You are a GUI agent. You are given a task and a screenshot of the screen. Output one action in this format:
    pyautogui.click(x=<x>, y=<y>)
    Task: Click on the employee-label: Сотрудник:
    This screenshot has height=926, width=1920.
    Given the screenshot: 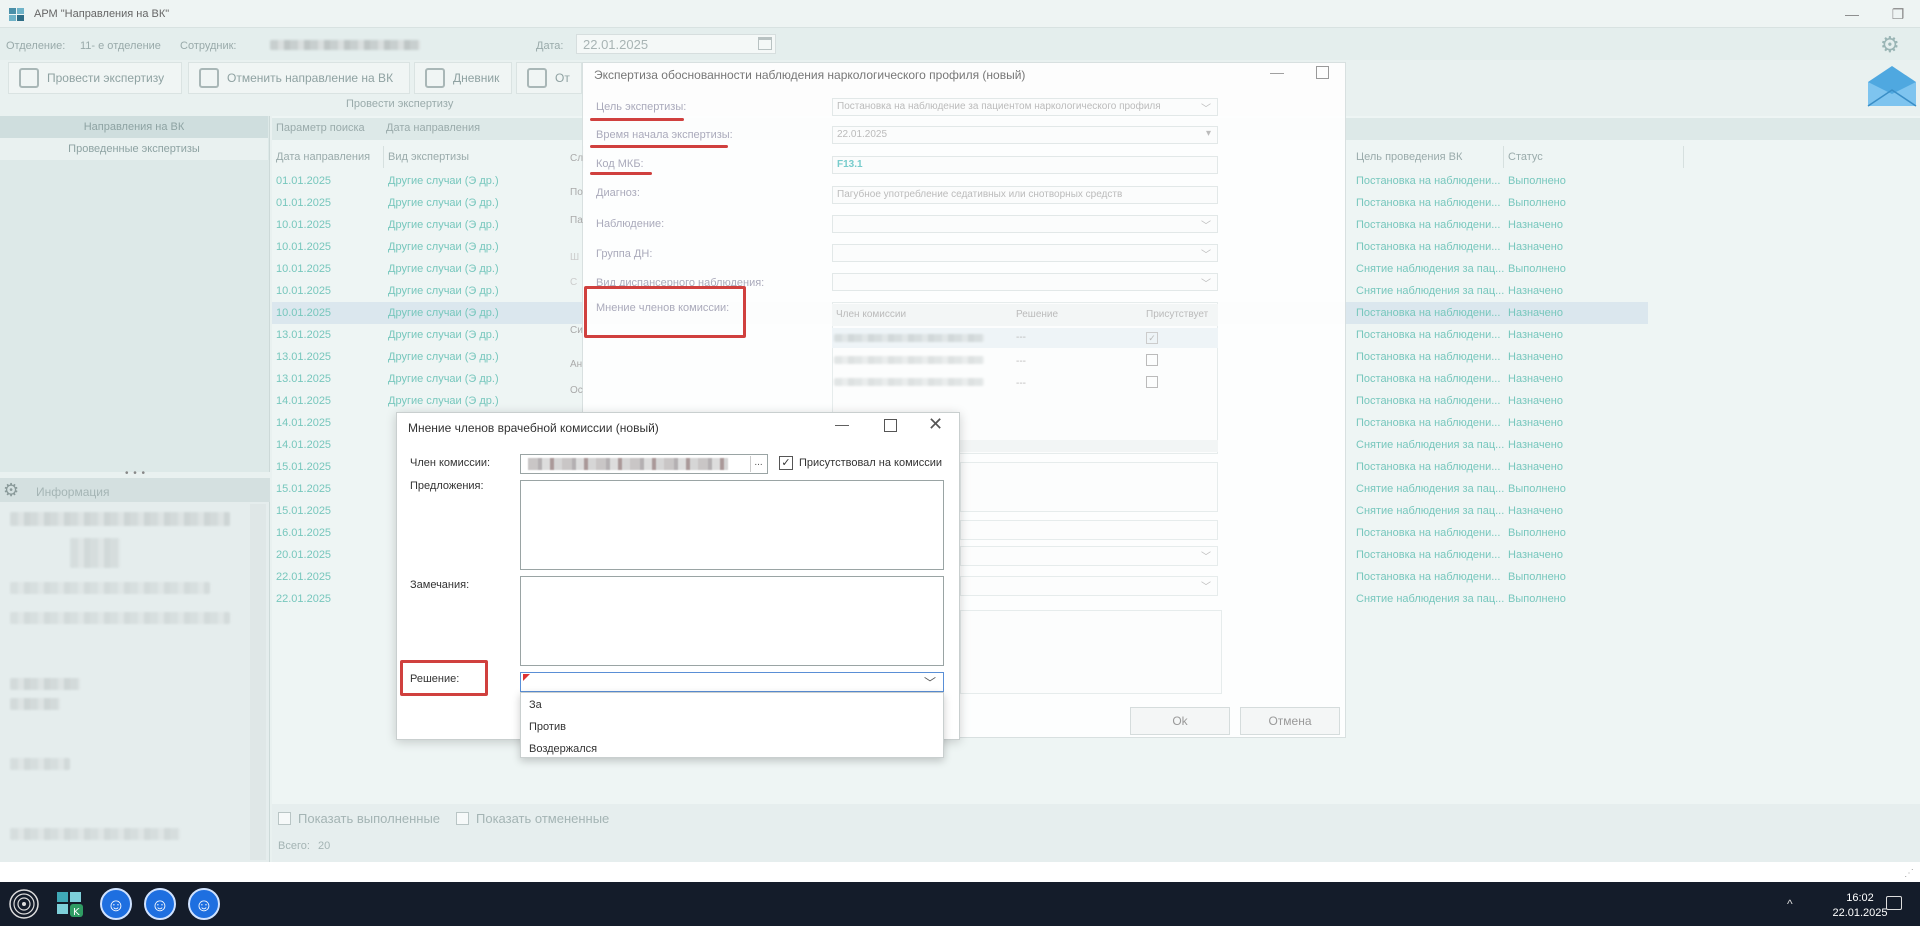 What is the action you would take?
    pyautogui.click(x=208, y=46)
    